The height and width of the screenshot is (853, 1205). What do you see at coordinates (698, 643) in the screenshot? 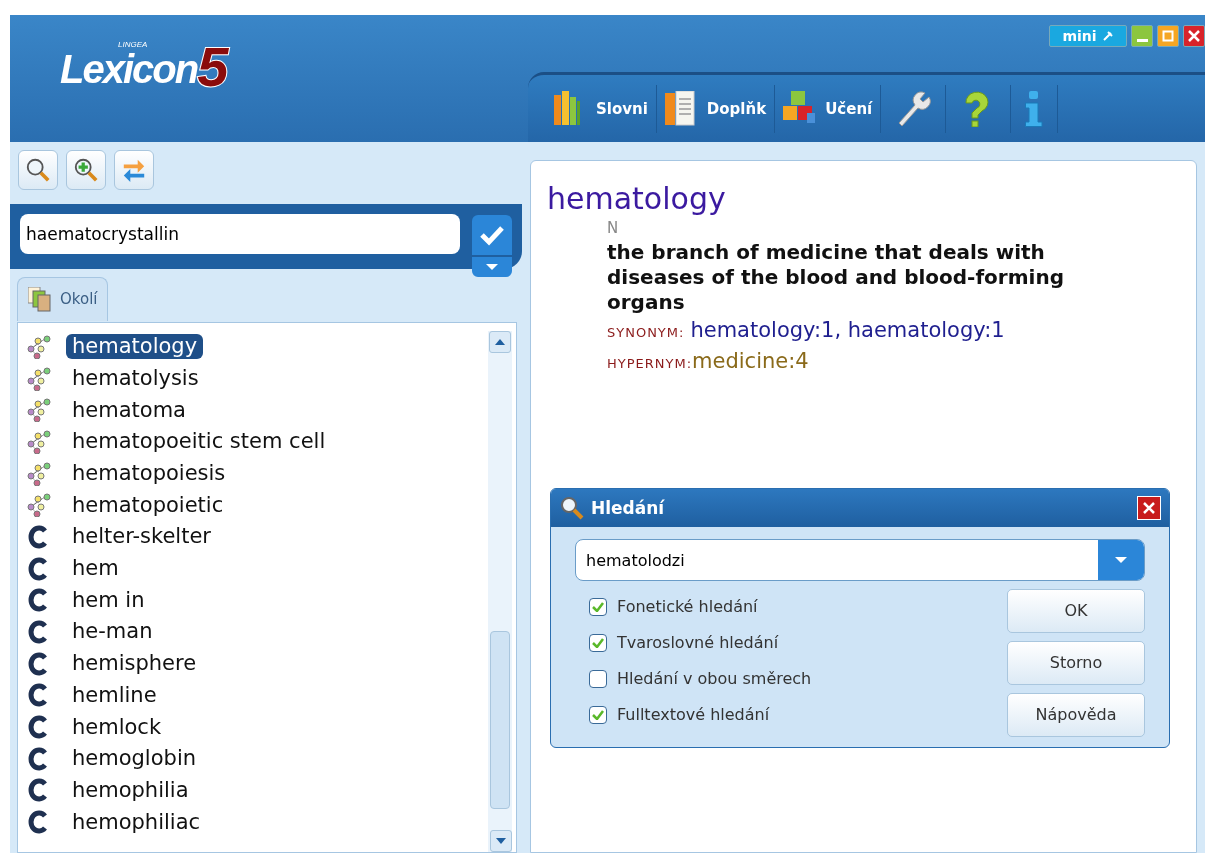
I see `checkbox-label: Tvaroslovné hledání` at bounding box center [698, 643].